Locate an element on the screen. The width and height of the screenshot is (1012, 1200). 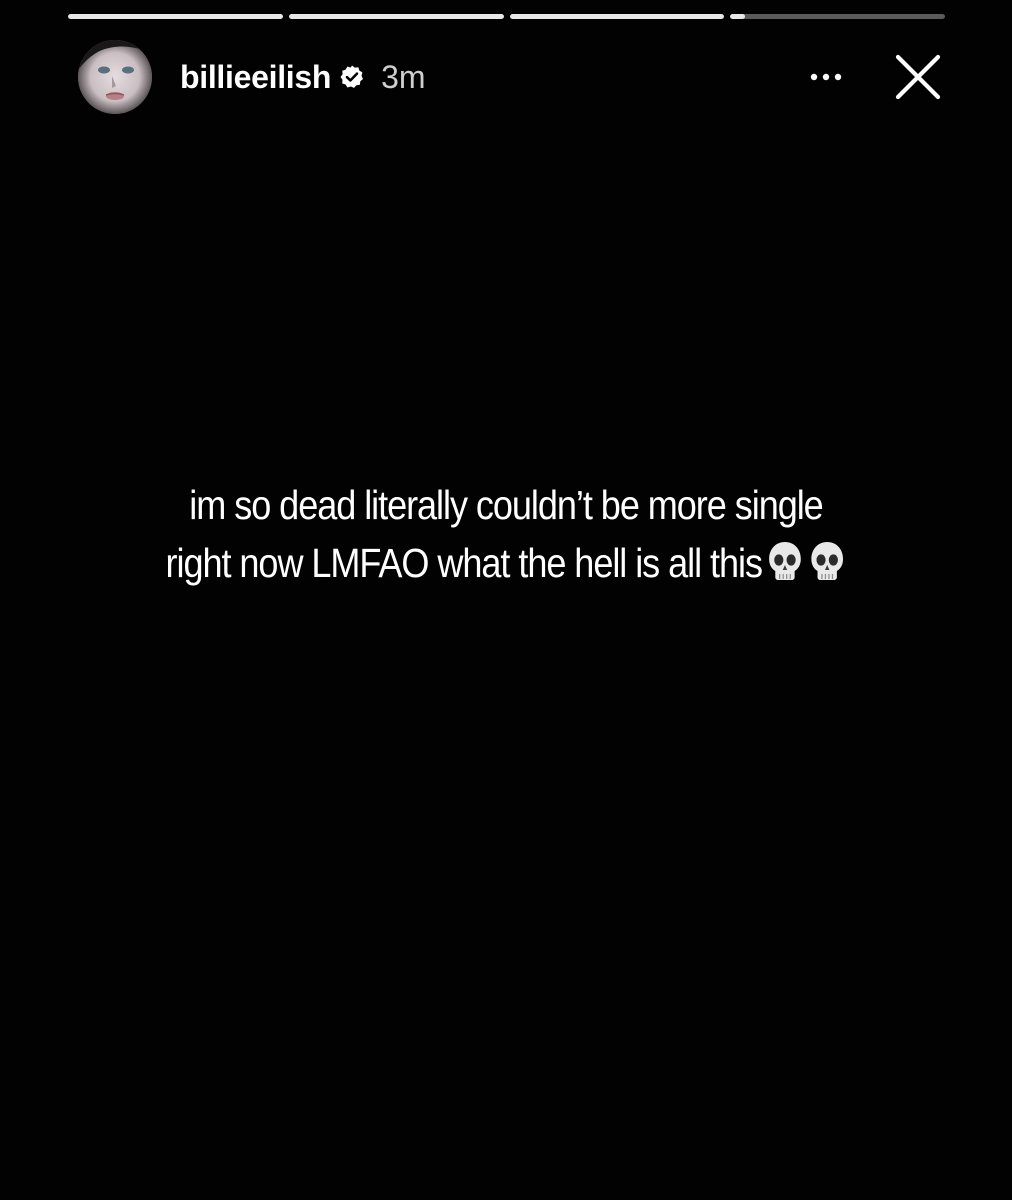
close-button is located at coordinates (918, 77).